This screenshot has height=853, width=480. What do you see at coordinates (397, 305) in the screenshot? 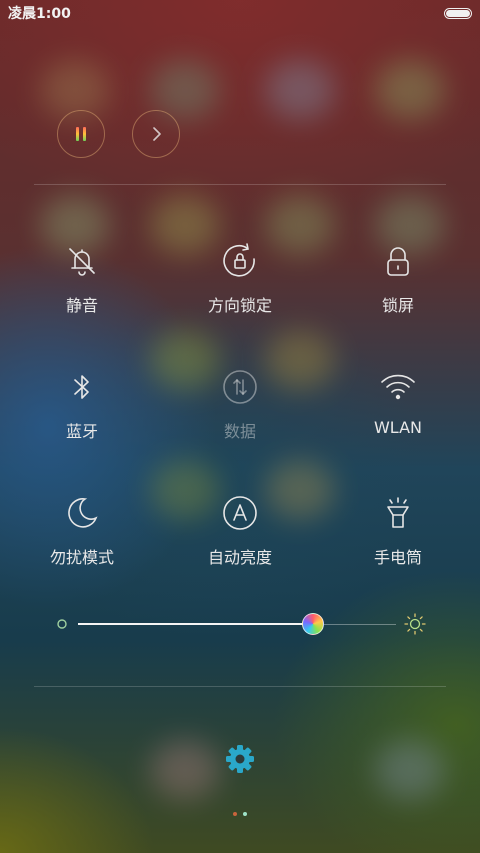
I see `toggle-label: 锁屏` at bounding box center [397, 305].